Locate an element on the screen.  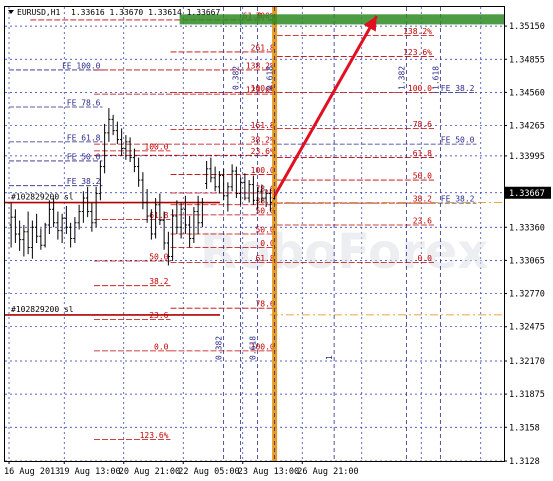
resistance-band is located at coordinates (341, 19).